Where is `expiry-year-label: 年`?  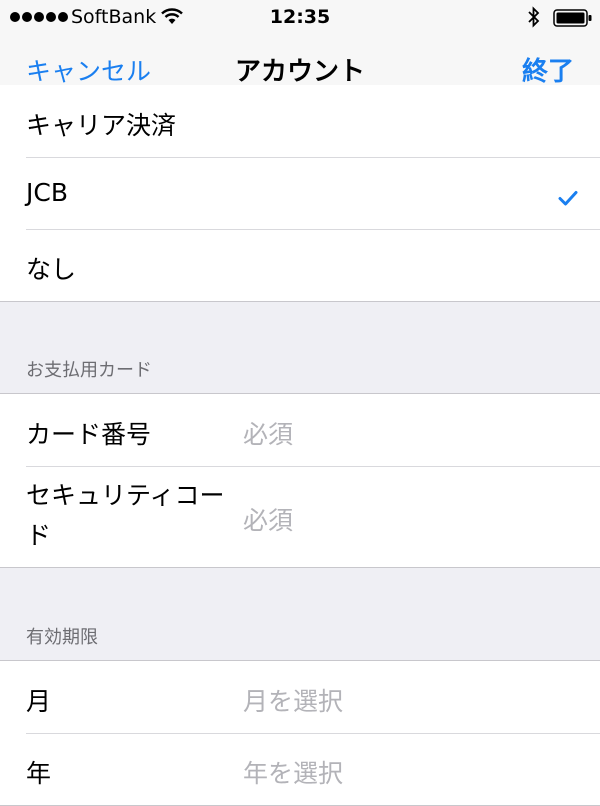
expiry-year-label: 年 is located at coordinates (39, 773).